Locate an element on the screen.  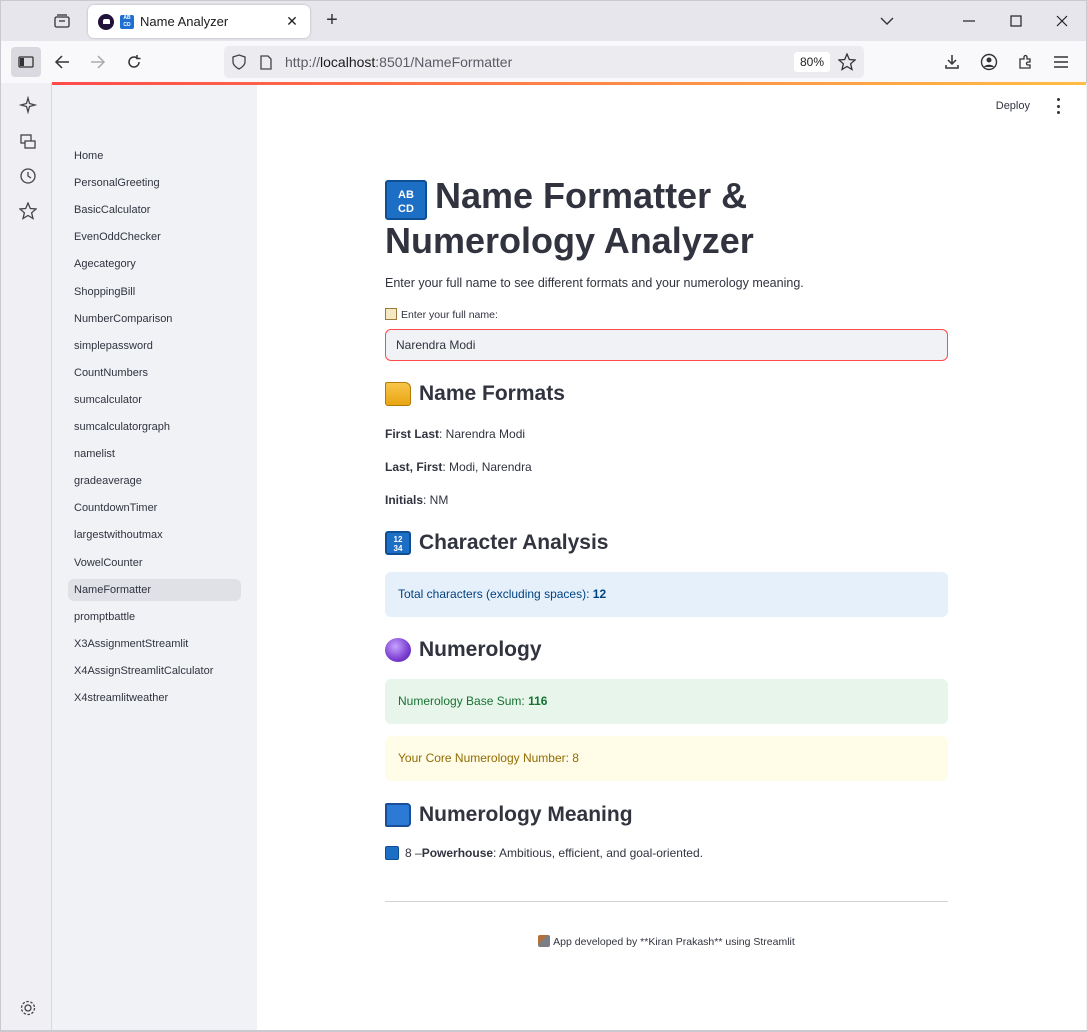
streamlit-favicon-icon is located at coordinates (106, 21).